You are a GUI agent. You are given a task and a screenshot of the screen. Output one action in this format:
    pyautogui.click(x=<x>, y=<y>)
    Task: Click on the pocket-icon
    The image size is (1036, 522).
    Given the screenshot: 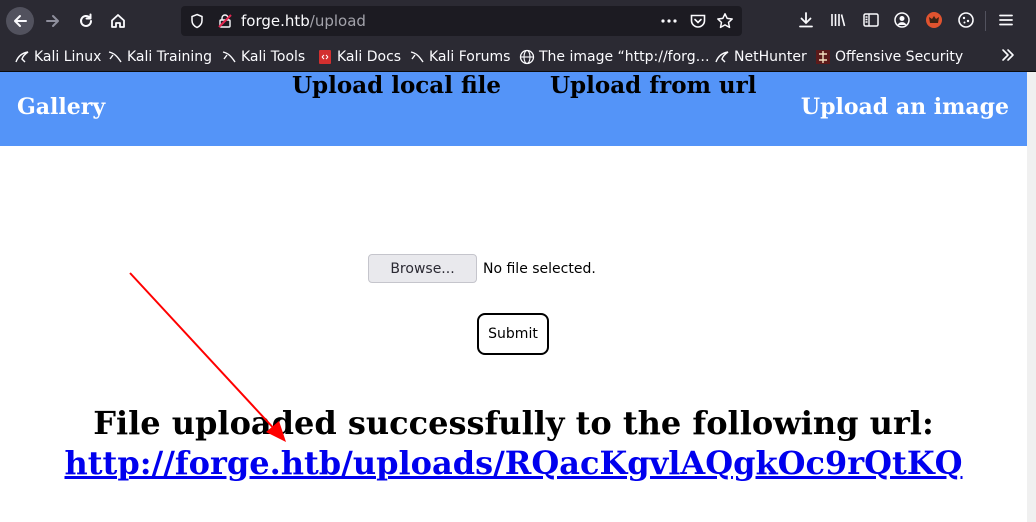 What is the action you would take?
    pyautogui.click(x=698, y=21)
    